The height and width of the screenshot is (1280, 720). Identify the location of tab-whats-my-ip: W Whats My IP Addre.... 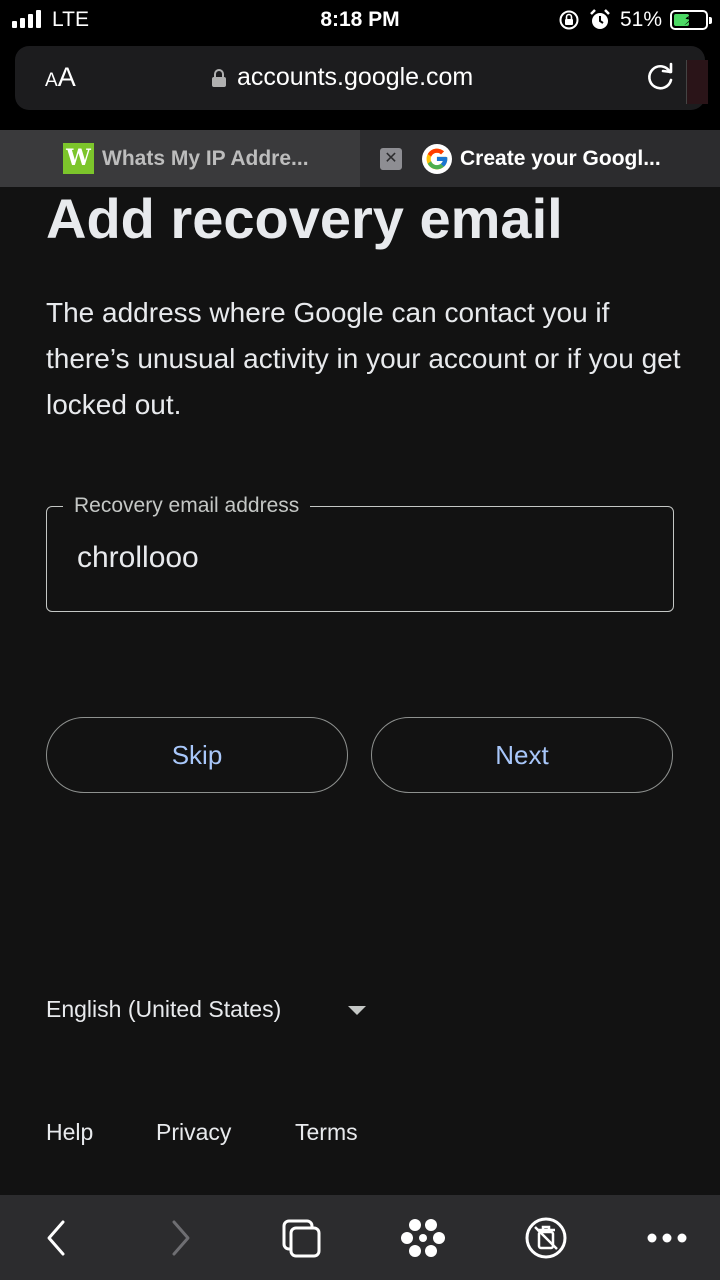
(180, 158).